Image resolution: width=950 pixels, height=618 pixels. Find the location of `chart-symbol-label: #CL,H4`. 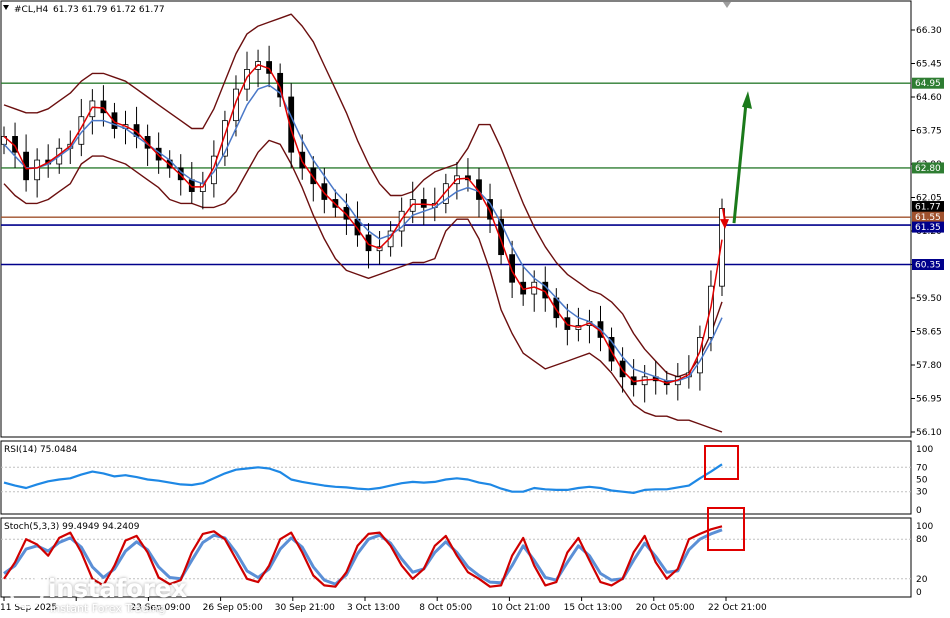

chart-symbol-label: #CL,H4 is located at coordinates (31, 10).